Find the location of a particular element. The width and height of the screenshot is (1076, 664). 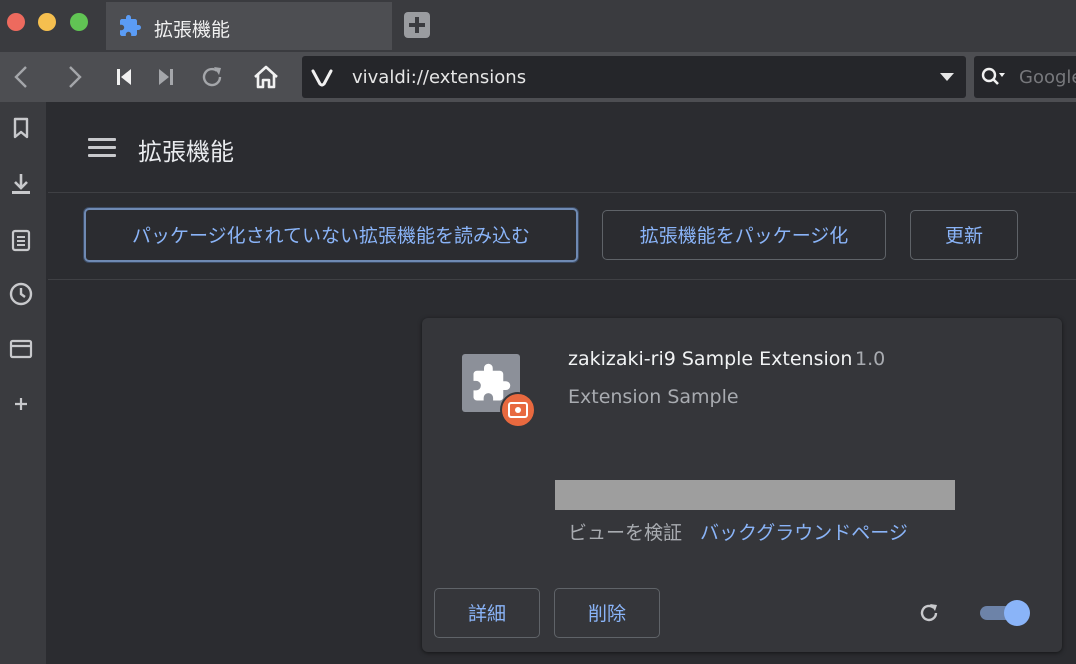

close-window-button is located at coordinates (16, 22).